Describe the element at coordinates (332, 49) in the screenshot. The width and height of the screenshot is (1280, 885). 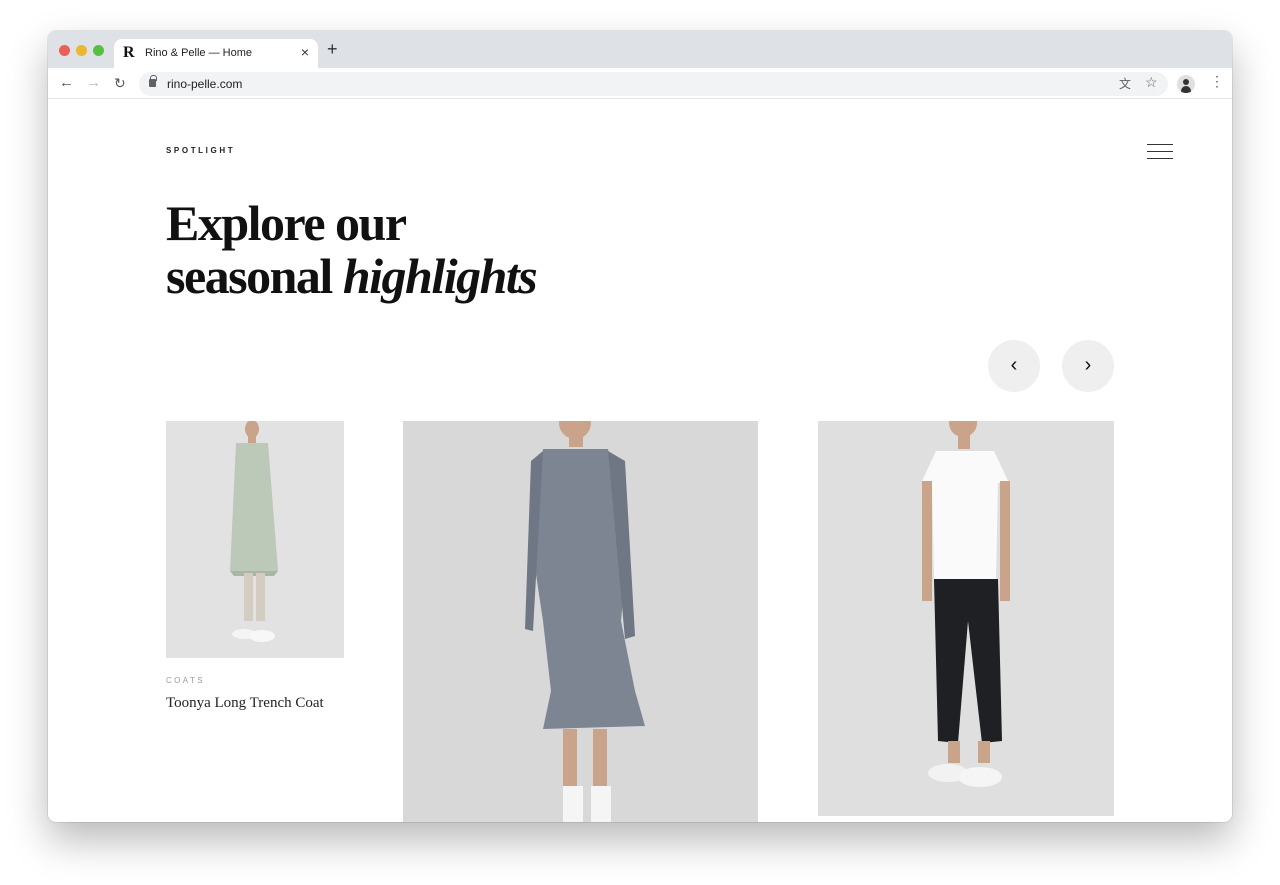
I see `new-tab-button: +` at that location.